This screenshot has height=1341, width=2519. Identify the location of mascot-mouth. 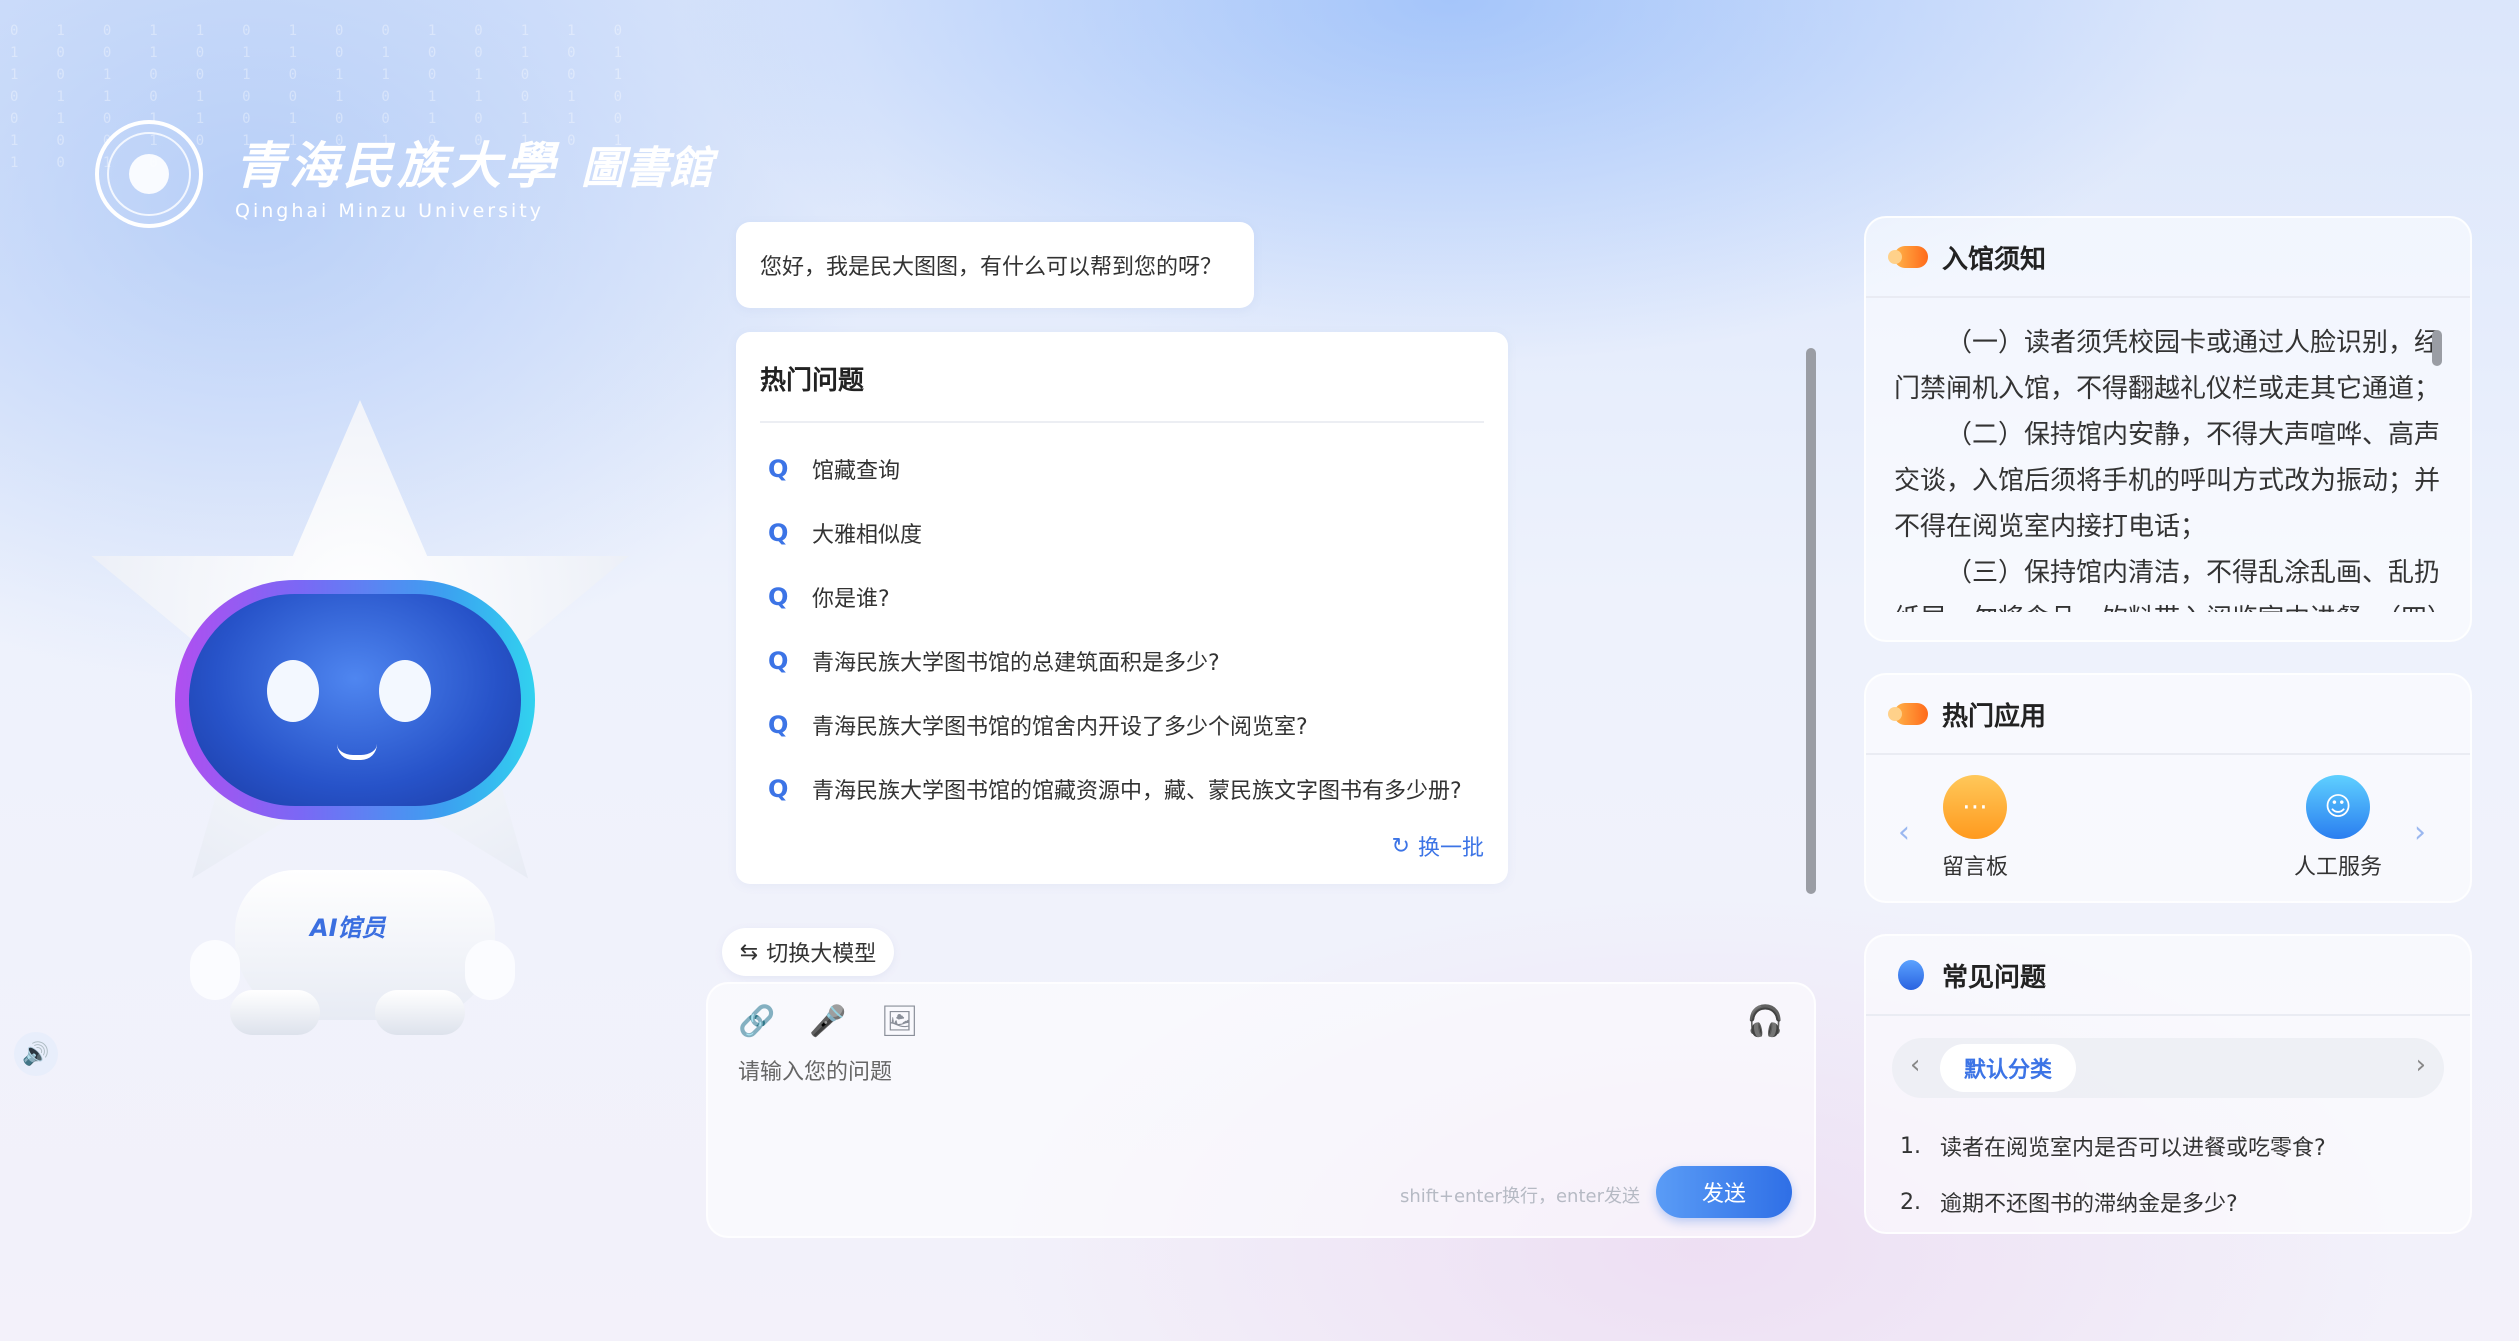
(357, 752).